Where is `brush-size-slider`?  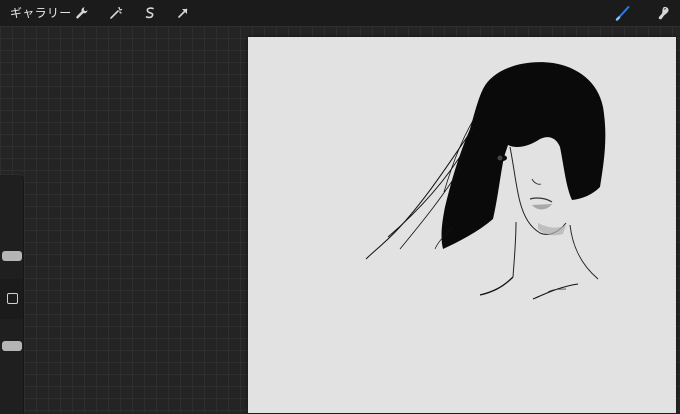
brush-size-slider is located at coordinates (12, 256).